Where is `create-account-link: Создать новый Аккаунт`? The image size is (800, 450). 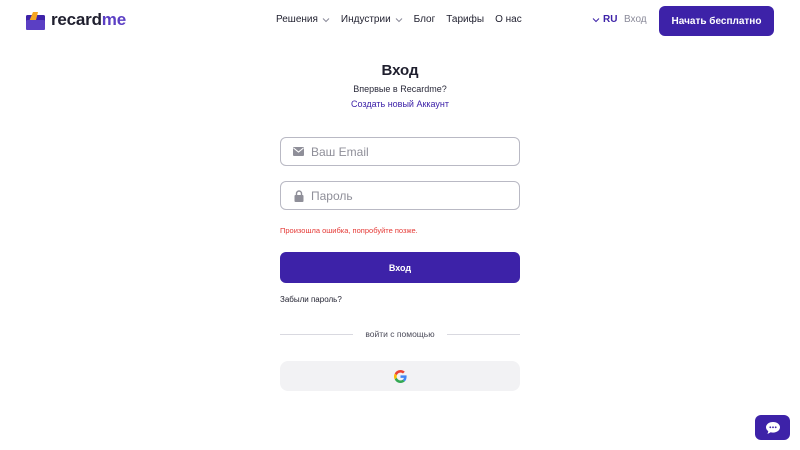
create-account-link: Создать новый Аккаунт is located at coordinates (400, 104).